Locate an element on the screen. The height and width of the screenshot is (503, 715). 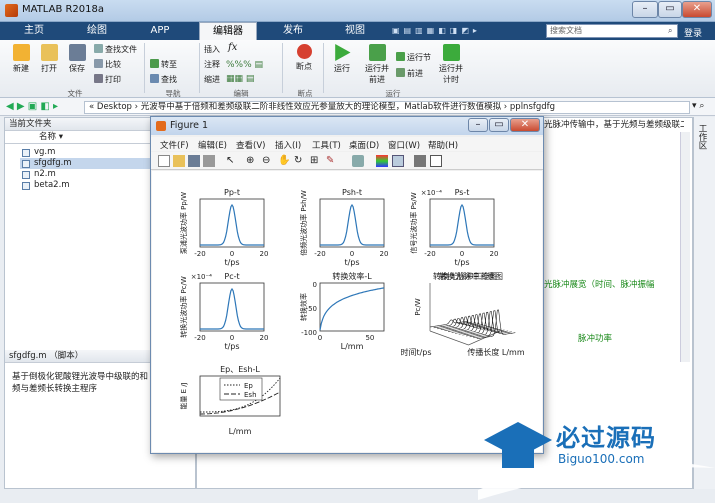
y-axis-label: 时间t/ps is located at coordinates (415, 352).